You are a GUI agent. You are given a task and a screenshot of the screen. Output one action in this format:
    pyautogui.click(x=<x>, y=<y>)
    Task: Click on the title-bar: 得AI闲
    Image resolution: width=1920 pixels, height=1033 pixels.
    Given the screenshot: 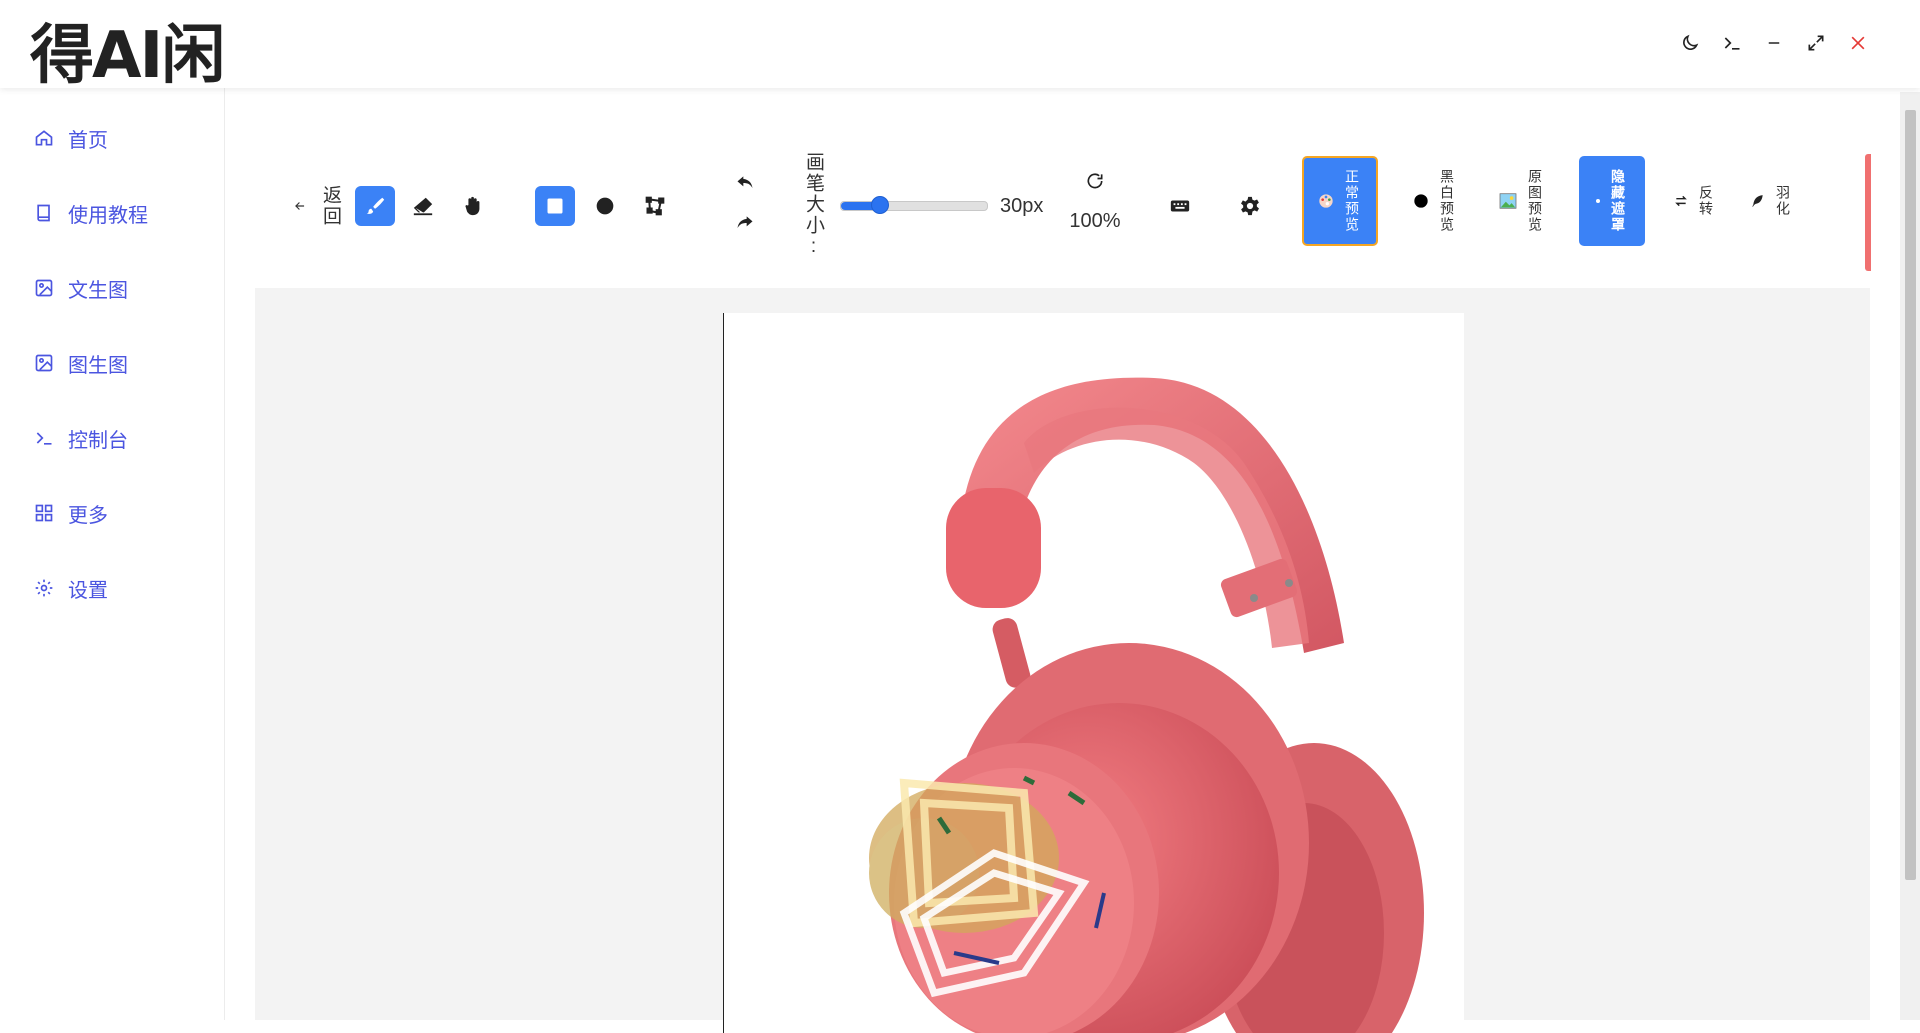 What is the action you would take?
    pyautogui.click(x=960, y=46)
    